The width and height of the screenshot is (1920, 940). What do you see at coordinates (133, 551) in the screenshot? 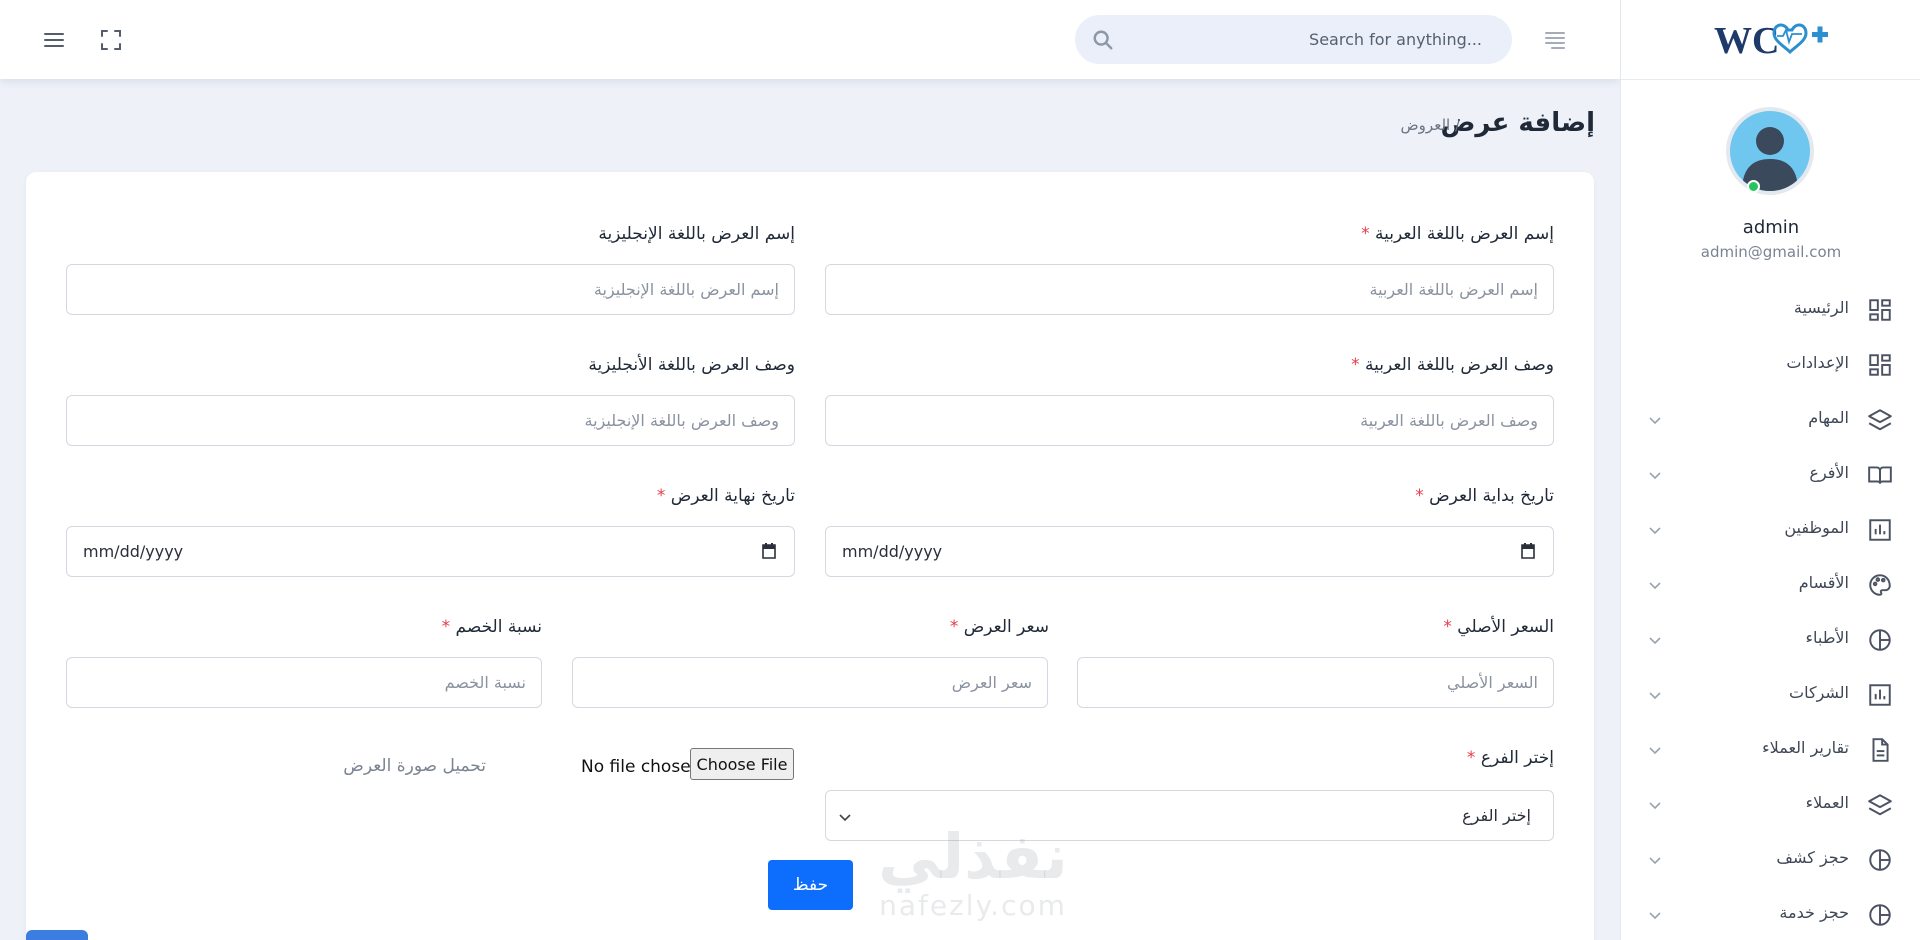
I see `end-date-value: mm/dd/yyyy` at bounding box center [133, 551].